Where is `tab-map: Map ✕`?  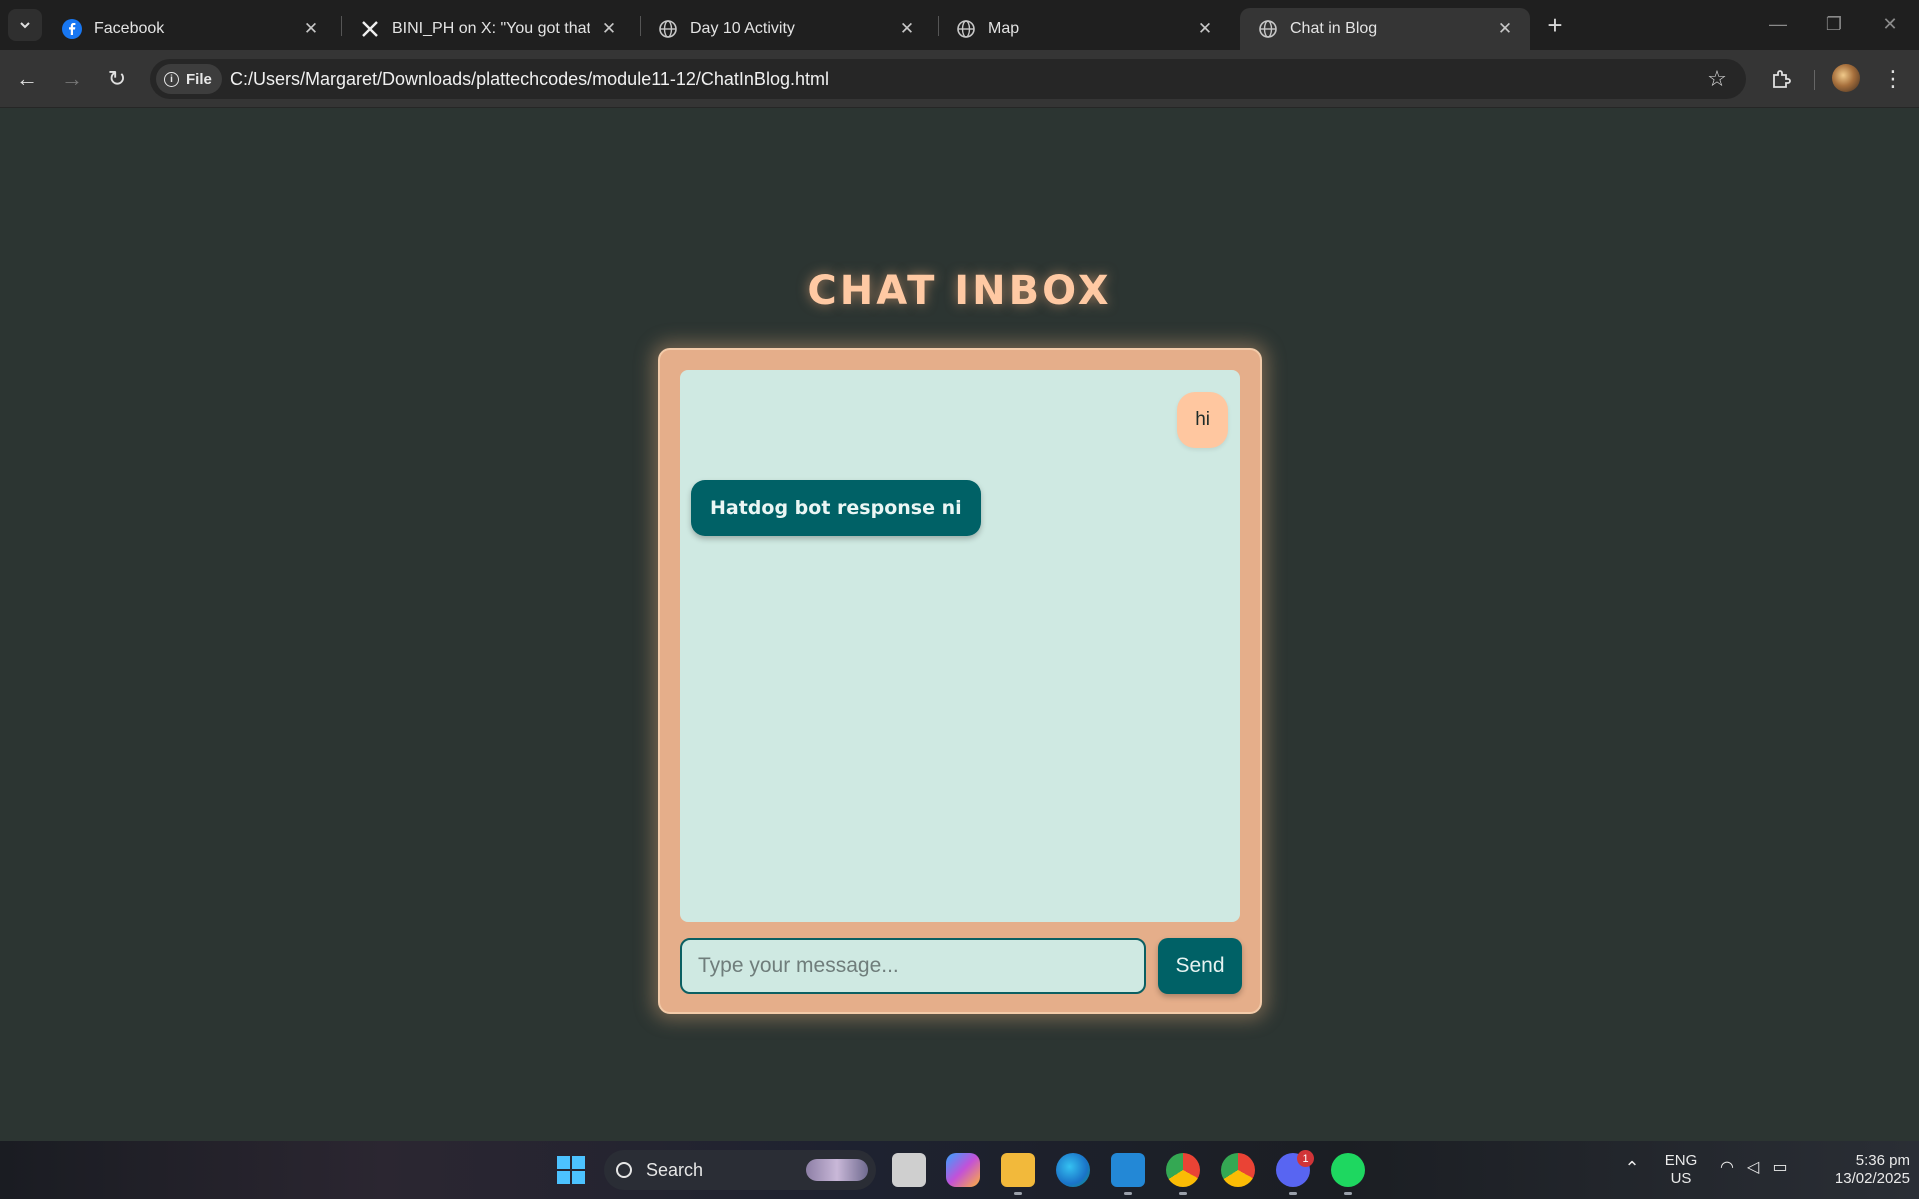 tab-map: Map ✕ is located at coordinates (1084, 29).